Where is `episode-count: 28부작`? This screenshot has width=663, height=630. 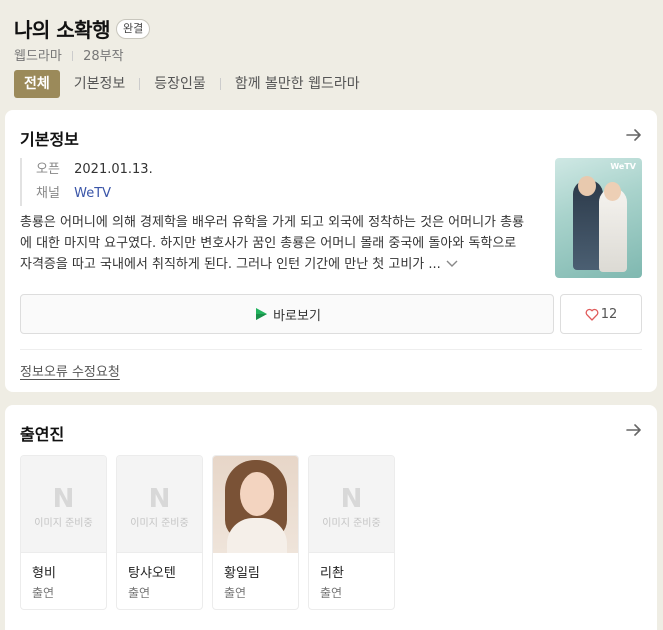 episode-count: 28부작 is located at coordinates (103, 56).